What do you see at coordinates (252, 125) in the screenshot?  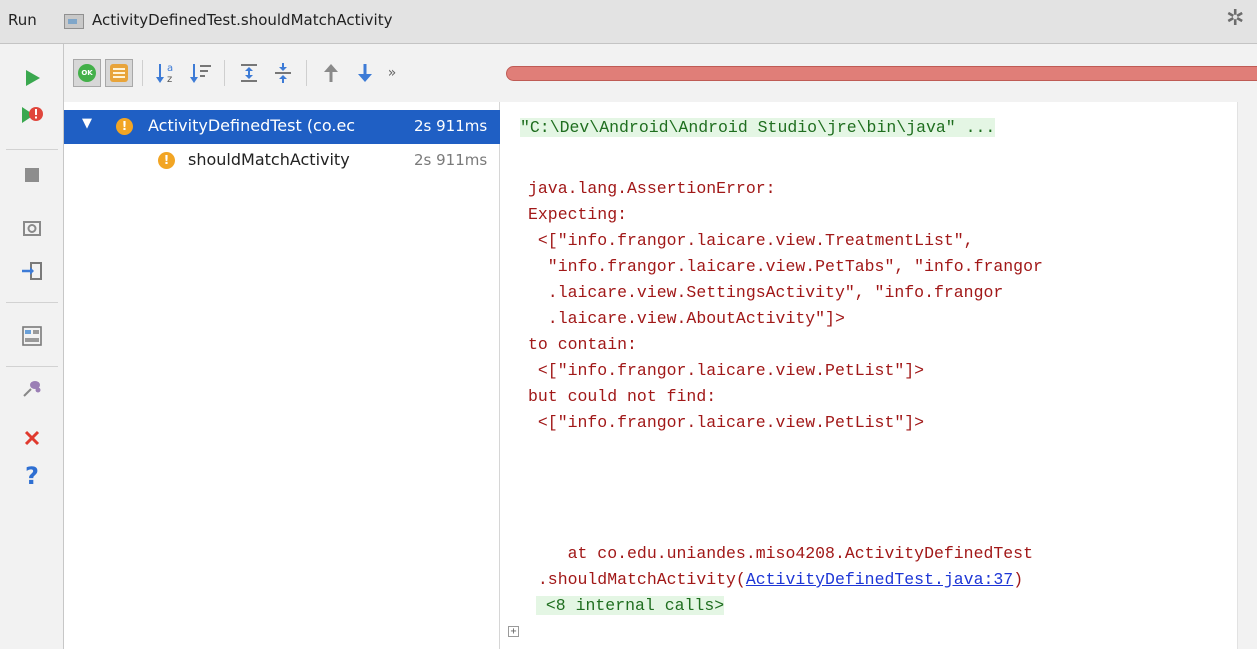 I see `tree-item-label: ActivityDefinedTest (co.ec` at bounding box center [252, 125].